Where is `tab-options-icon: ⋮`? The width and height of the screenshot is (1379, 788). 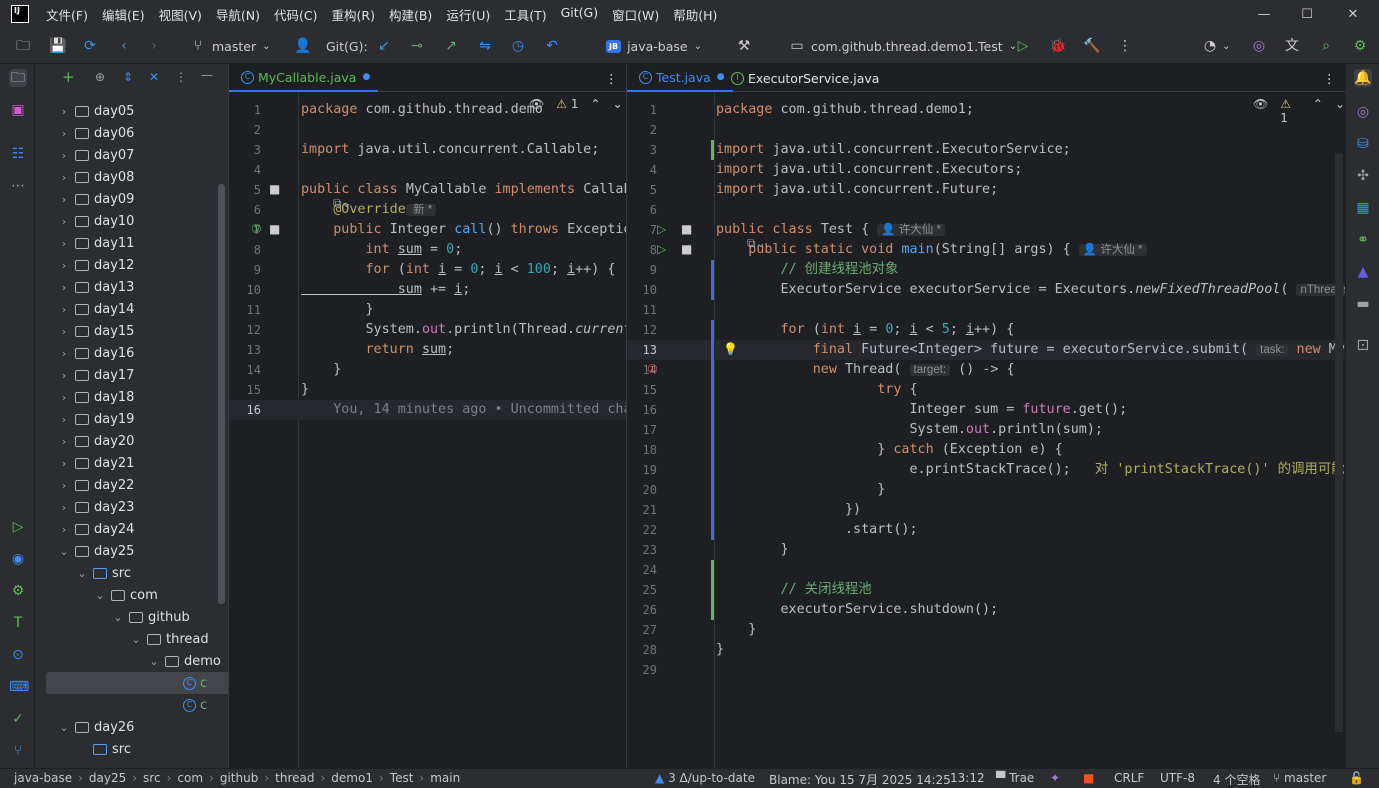 tab-options-icon: ⋮ is located at coordinates (611, 78).